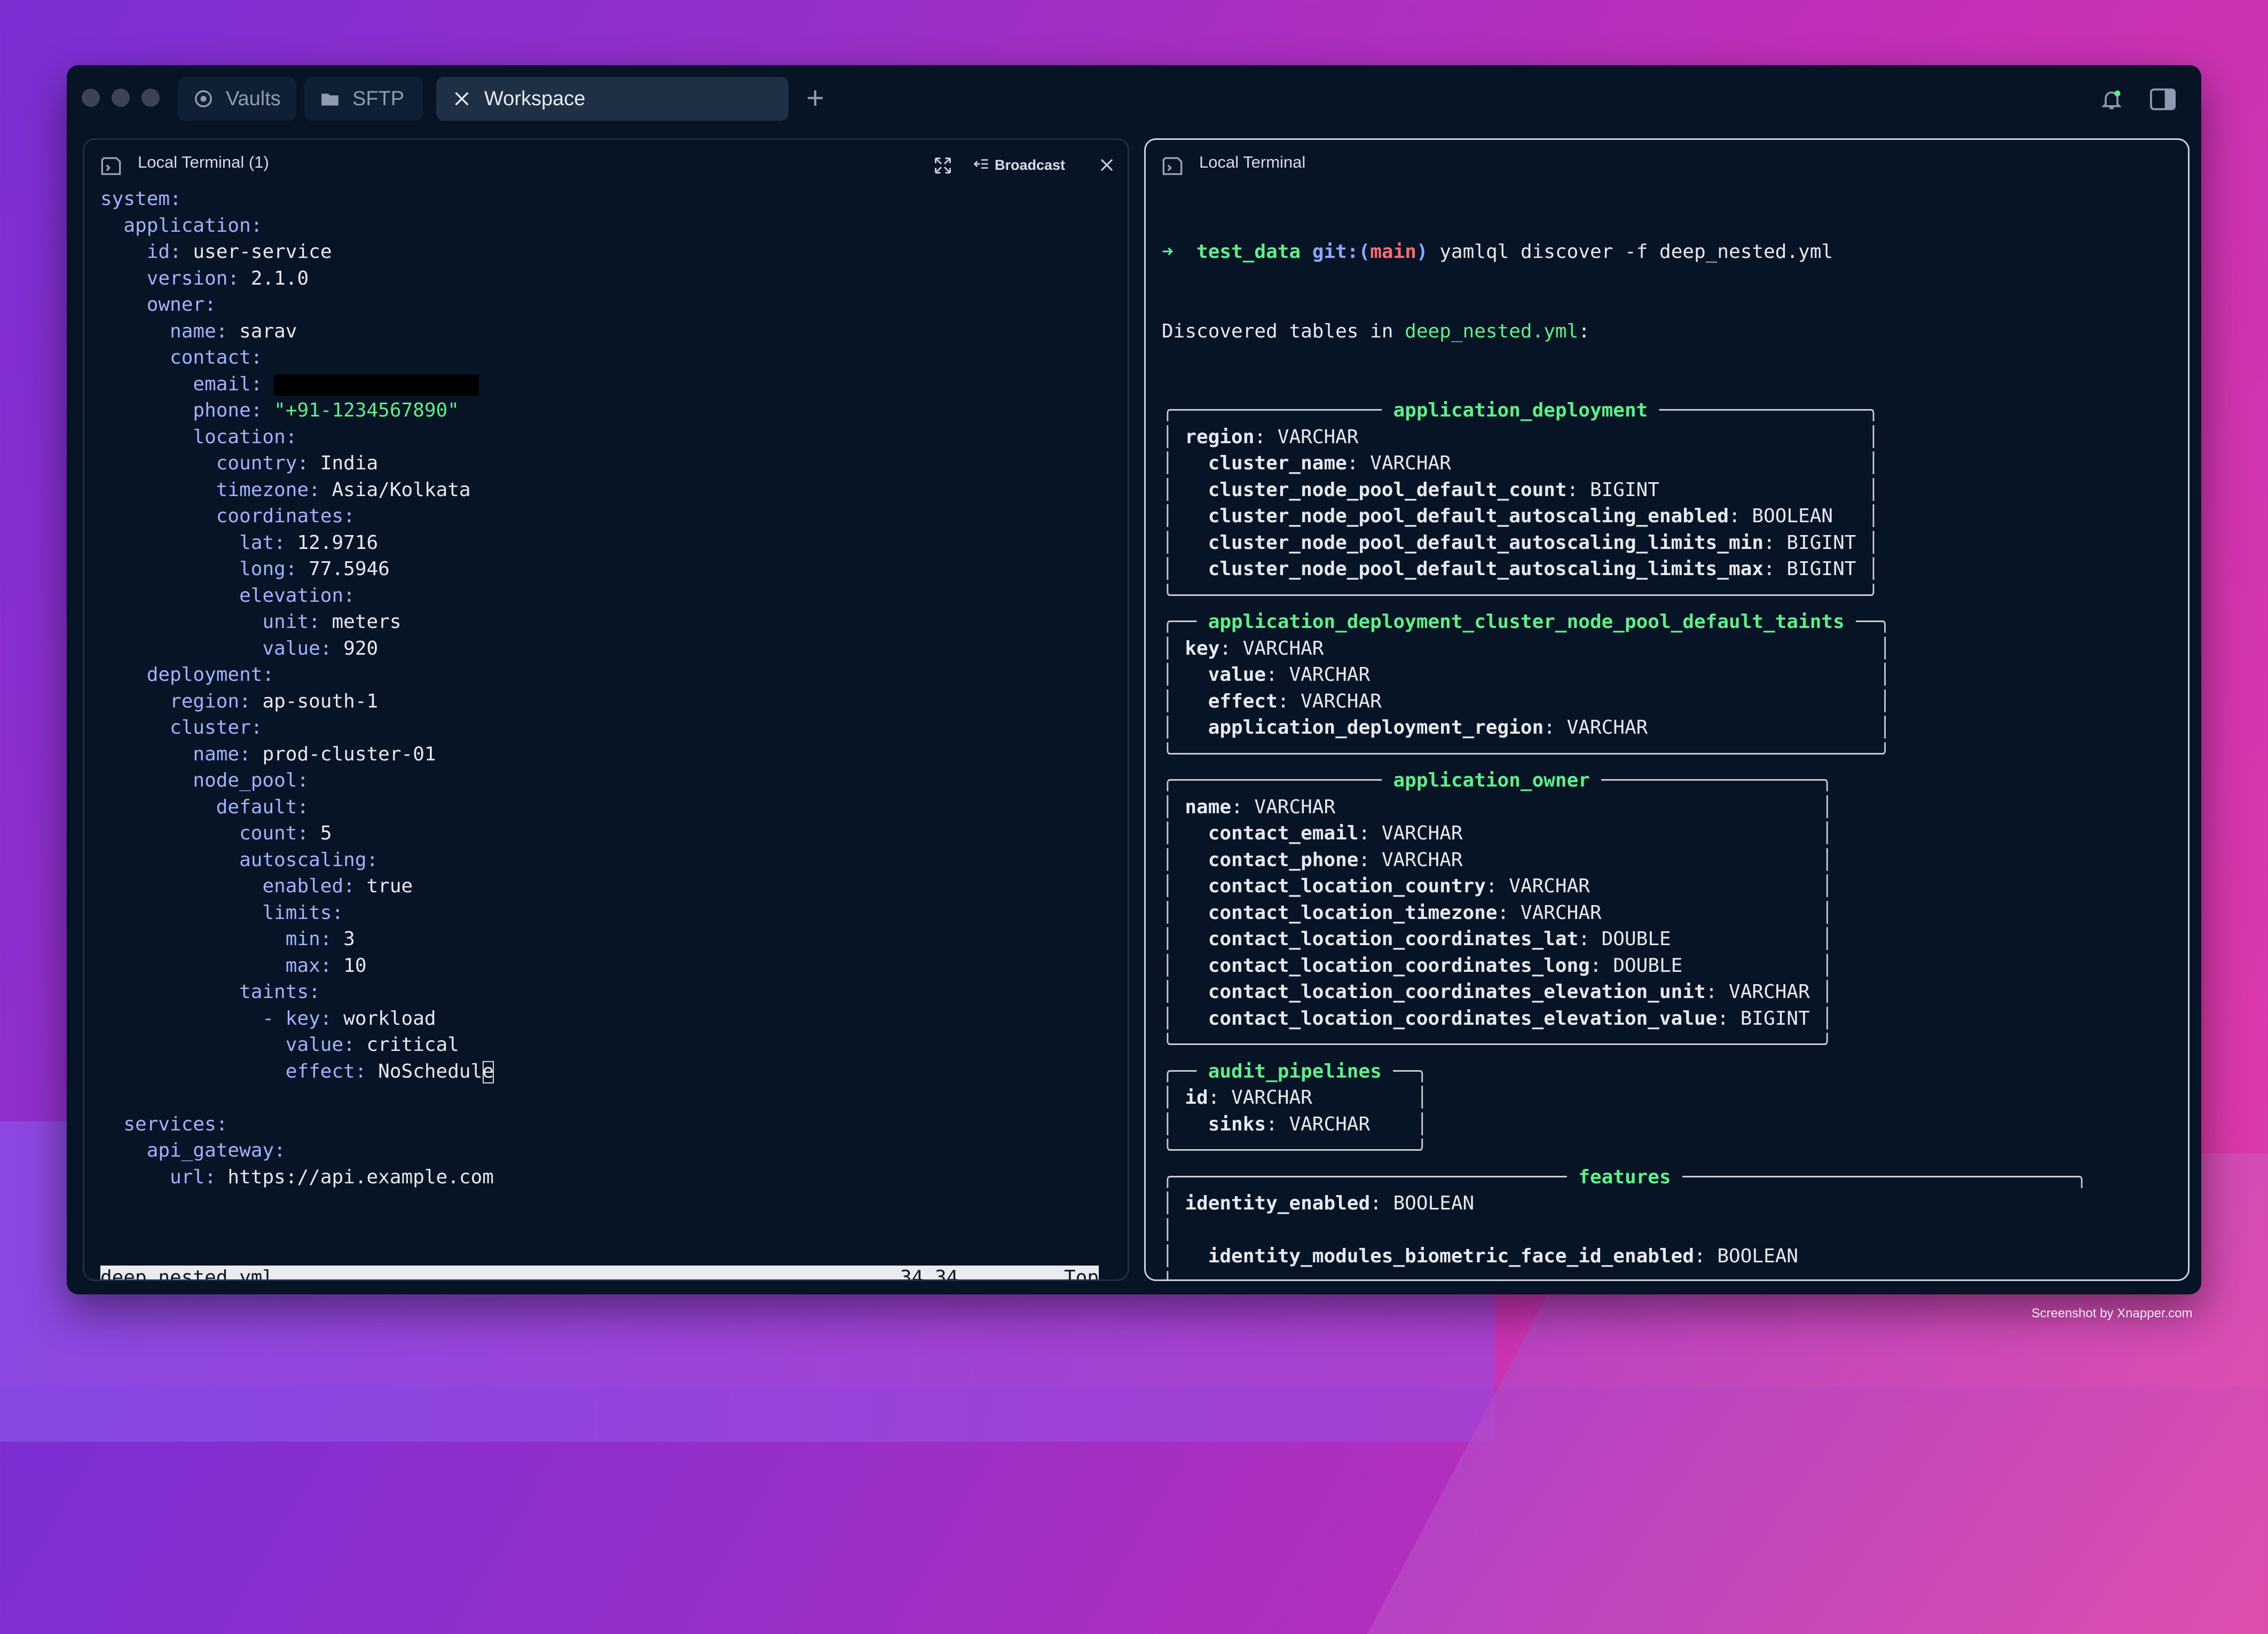 Image resolution: width=2268 pixels, height=1634 pixels. Describe the element at coordinates (164, 252) in the screenshot. I see `yaml-key: id:` at that location.